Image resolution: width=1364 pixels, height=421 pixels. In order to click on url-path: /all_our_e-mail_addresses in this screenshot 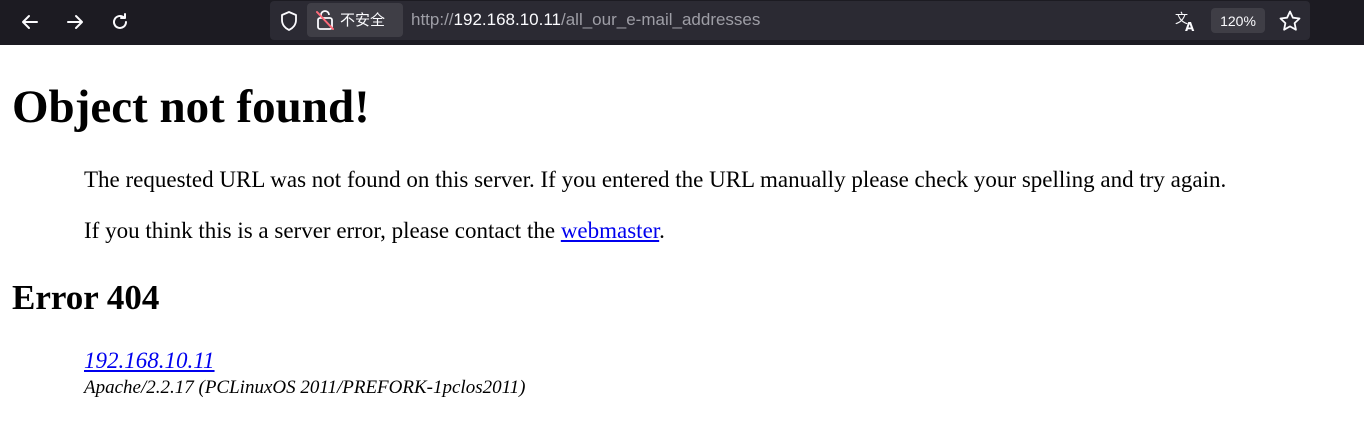, I will do `click(661, 19)`.